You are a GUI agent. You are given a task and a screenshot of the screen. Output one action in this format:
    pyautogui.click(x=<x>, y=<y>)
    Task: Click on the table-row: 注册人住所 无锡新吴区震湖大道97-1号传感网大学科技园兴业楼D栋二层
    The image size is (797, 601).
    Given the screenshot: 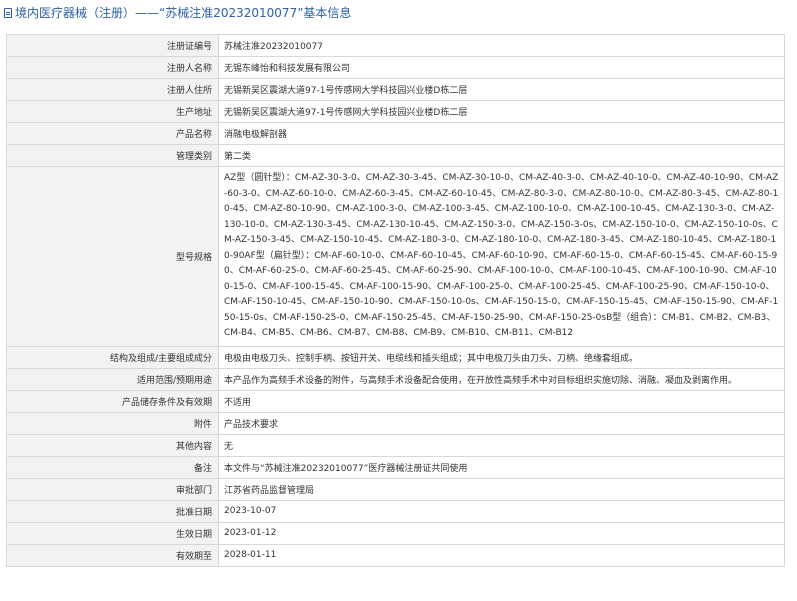 What is the action you would take?
    pyautogui.click(x=395, y=89)
    